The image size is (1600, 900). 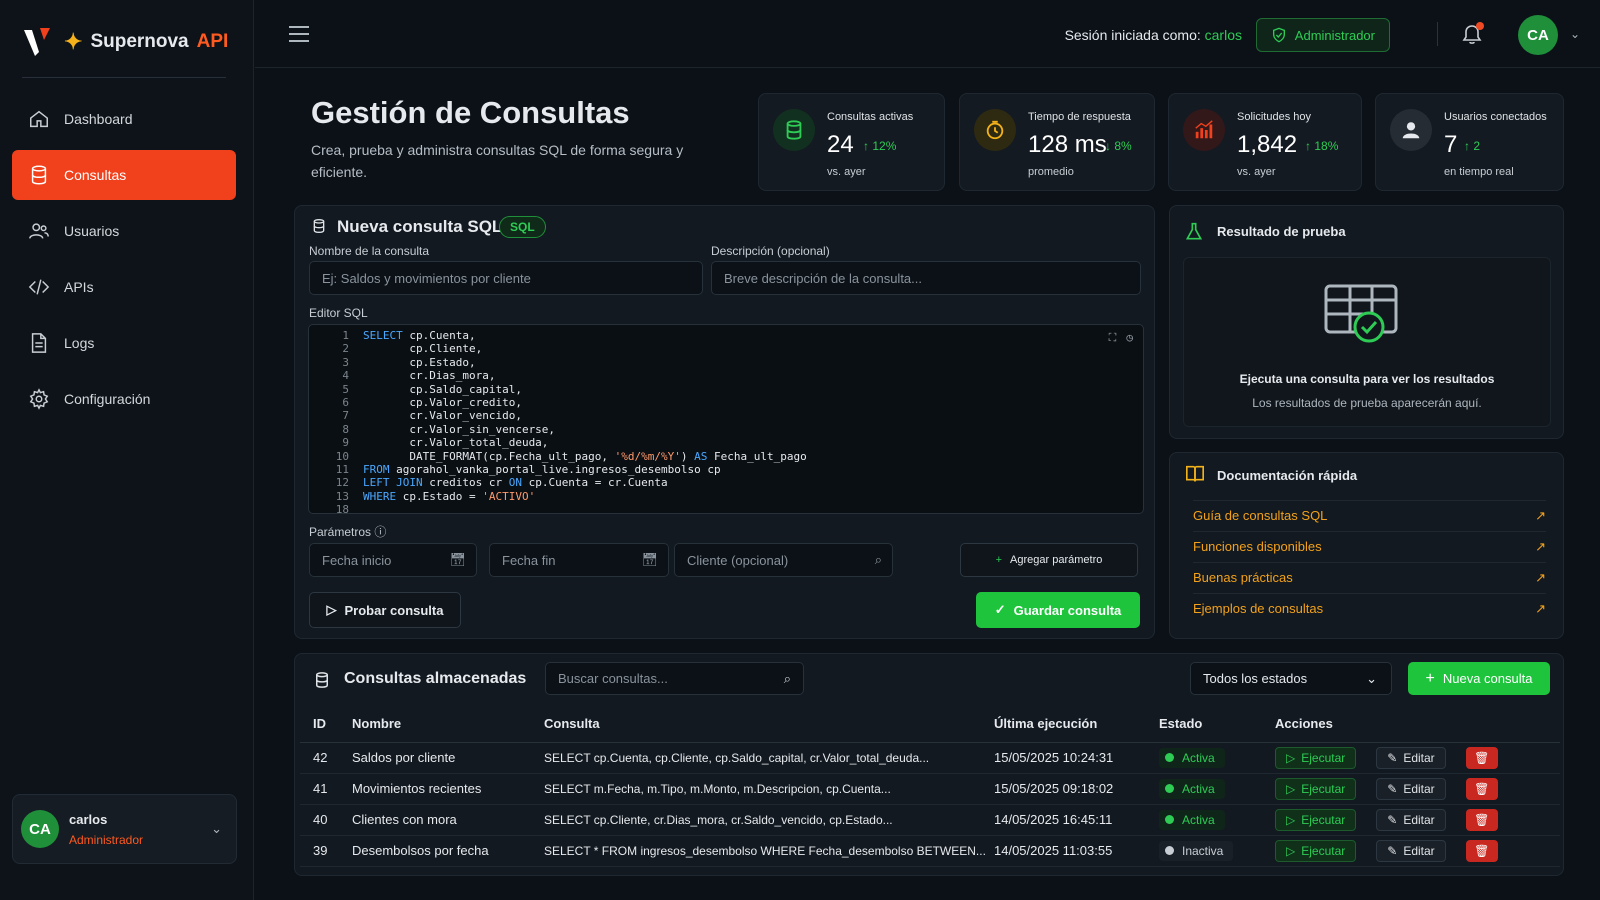 What do you see at coordinates (1217, 758) in the screenshot?
I see `cell-status: Activa` at bounding box center [1217, 758].